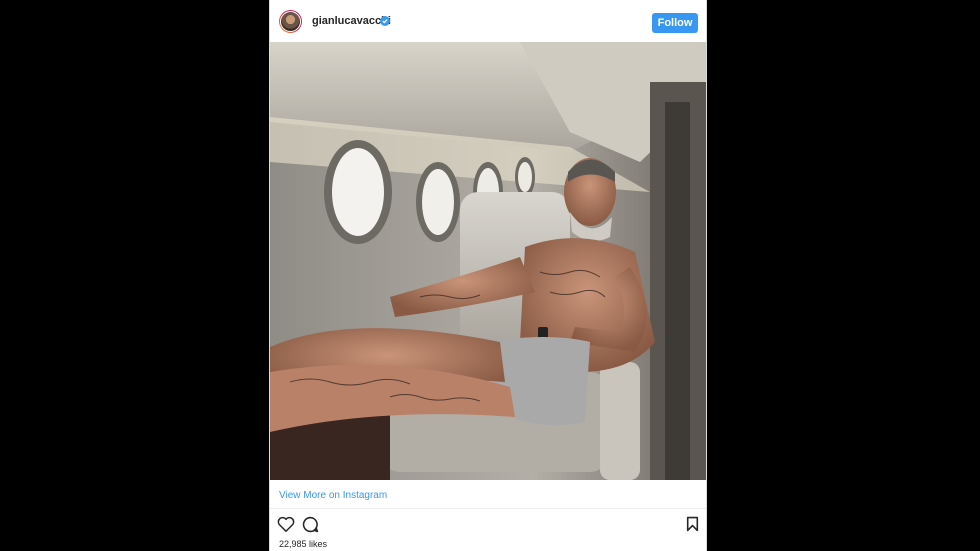 The image size is (980, 551). What do you see at coordinates (286, 524) in the screenshot?
I see `heart-icon` at bounding box center [286, 524].